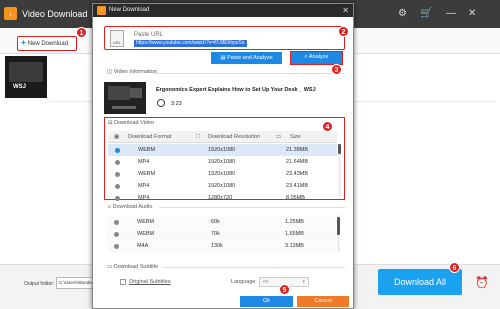  I want to click on video-format-row: WEBM 1920x1080 21.38MB, so click(222, 150).